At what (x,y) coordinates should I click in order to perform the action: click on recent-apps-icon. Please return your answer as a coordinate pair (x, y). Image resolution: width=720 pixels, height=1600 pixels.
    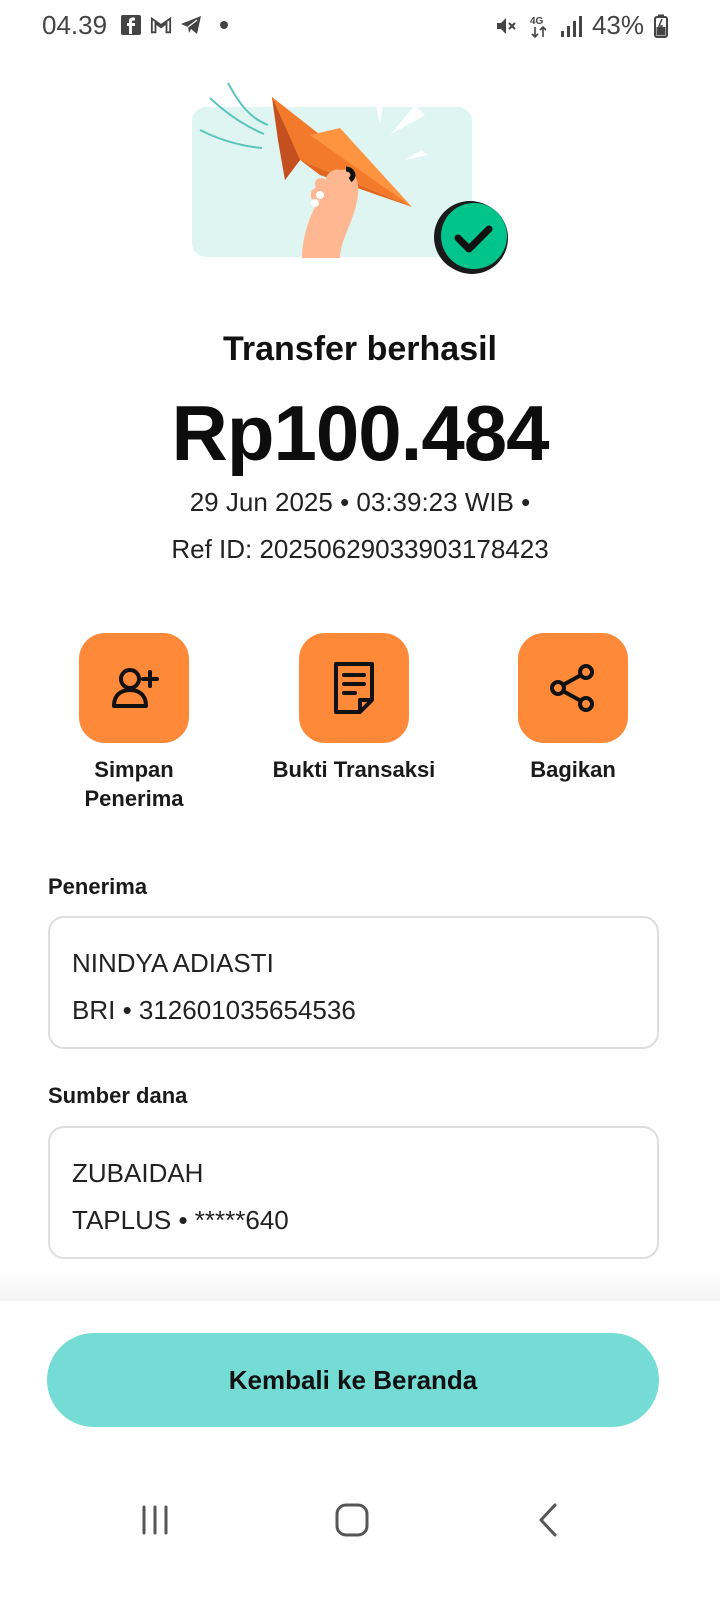
    Looking at the image, I should click on (155, 1520).